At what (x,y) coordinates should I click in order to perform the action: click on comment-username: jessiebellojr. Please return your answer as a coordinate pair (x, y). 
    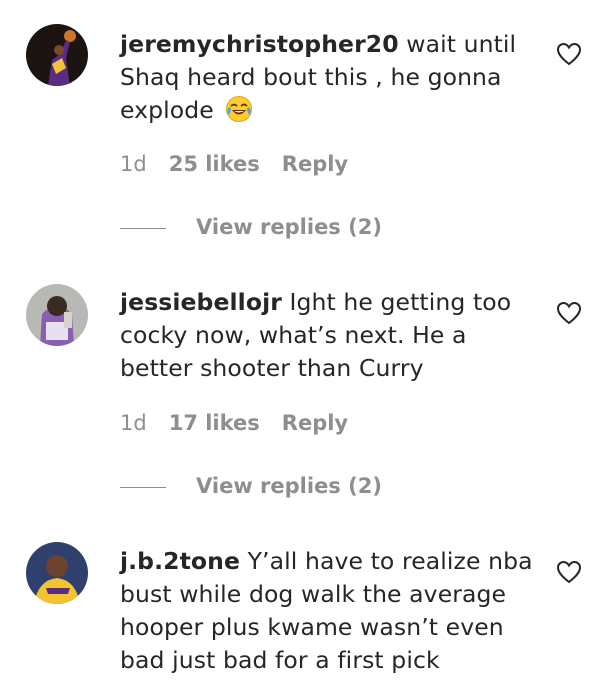
    Looking at the image, I should click on (201, 302).